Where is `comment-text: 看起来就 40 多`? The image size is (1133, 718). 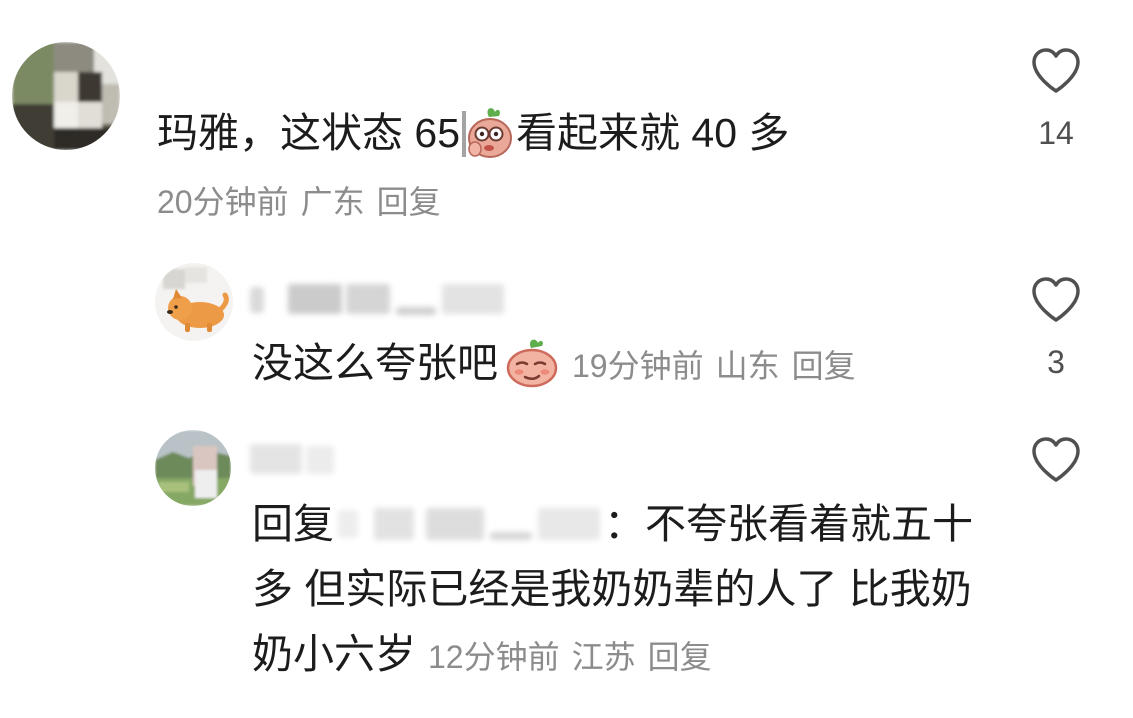 comment-text: 看起来就 40 多 is located at coordinates (653, 133).